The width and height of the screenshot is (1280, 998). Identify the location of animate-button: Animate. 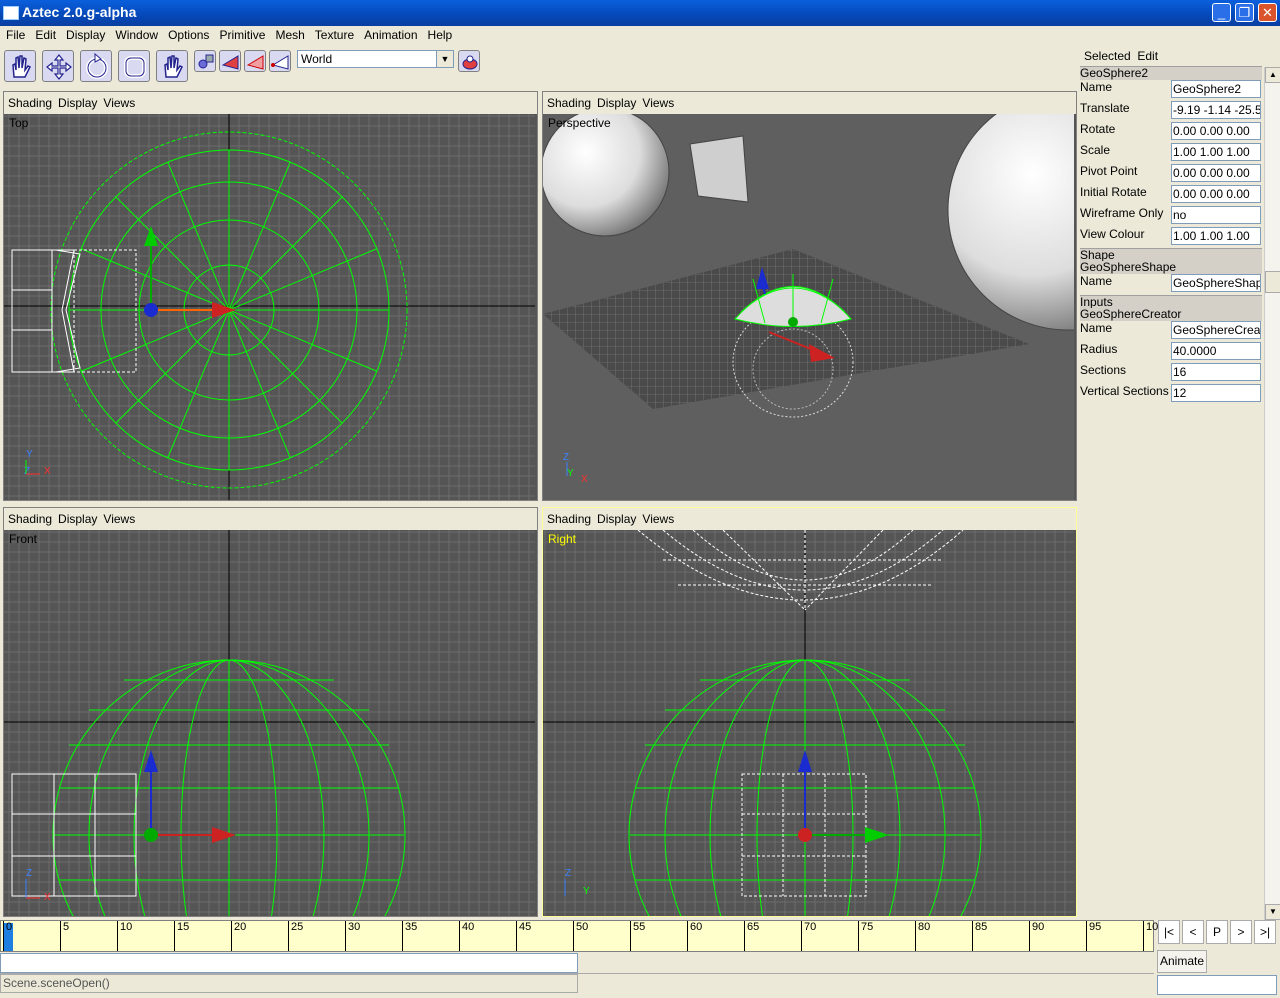
(1182, 961).